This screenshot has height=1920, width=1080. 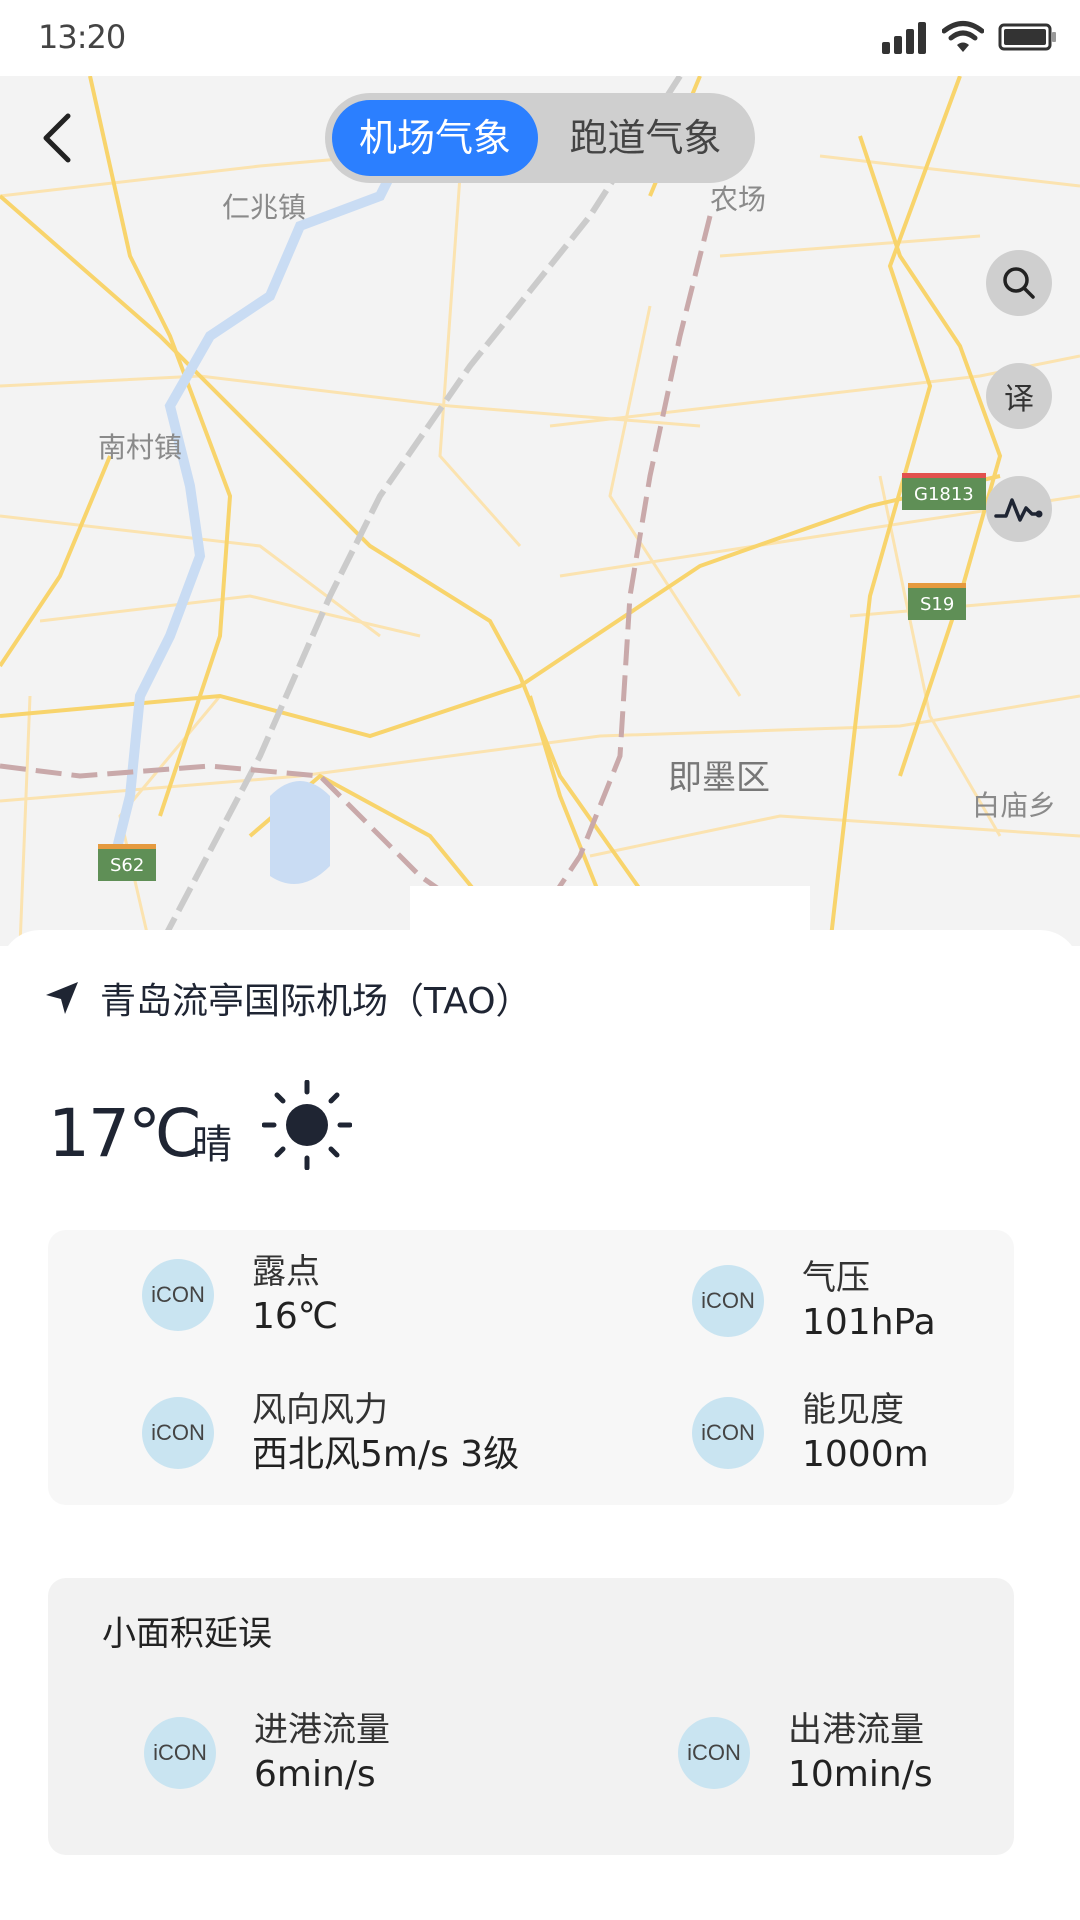 I want to click on visibility-label: 能见度, so click(x=853, y=1410).